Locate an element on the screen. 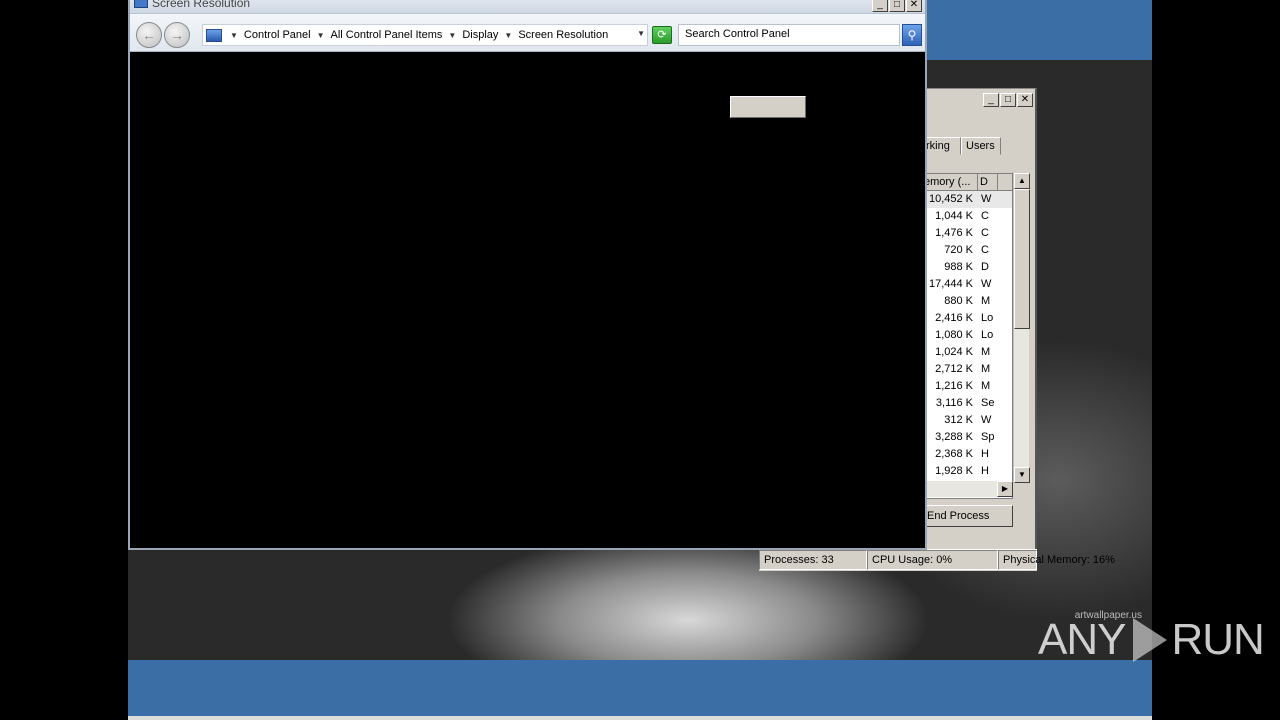 Image resolution: width=1280 pixels, height=720 pixels. table-row: 2,416 K Lo is located at coordinates (967, 318).